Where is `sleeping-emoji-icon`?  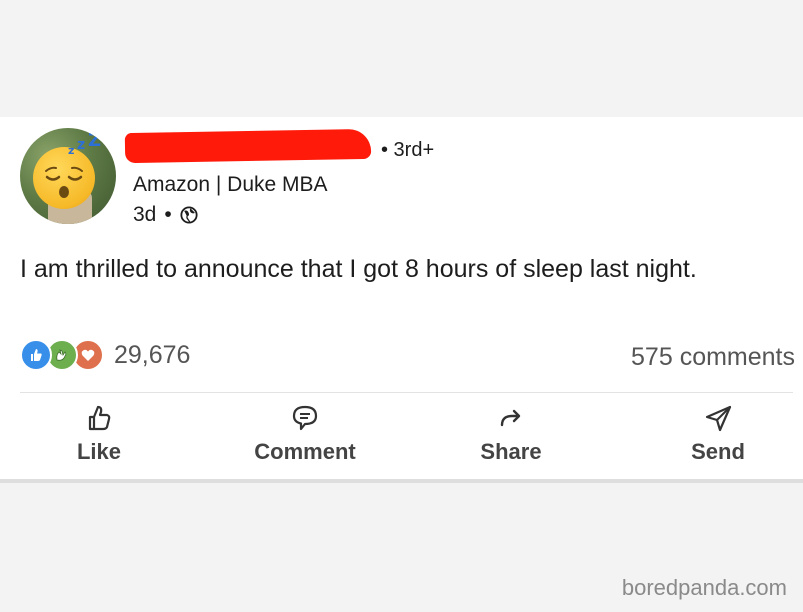 sleeping-emoji-icon is located at coordinates (64, 178).